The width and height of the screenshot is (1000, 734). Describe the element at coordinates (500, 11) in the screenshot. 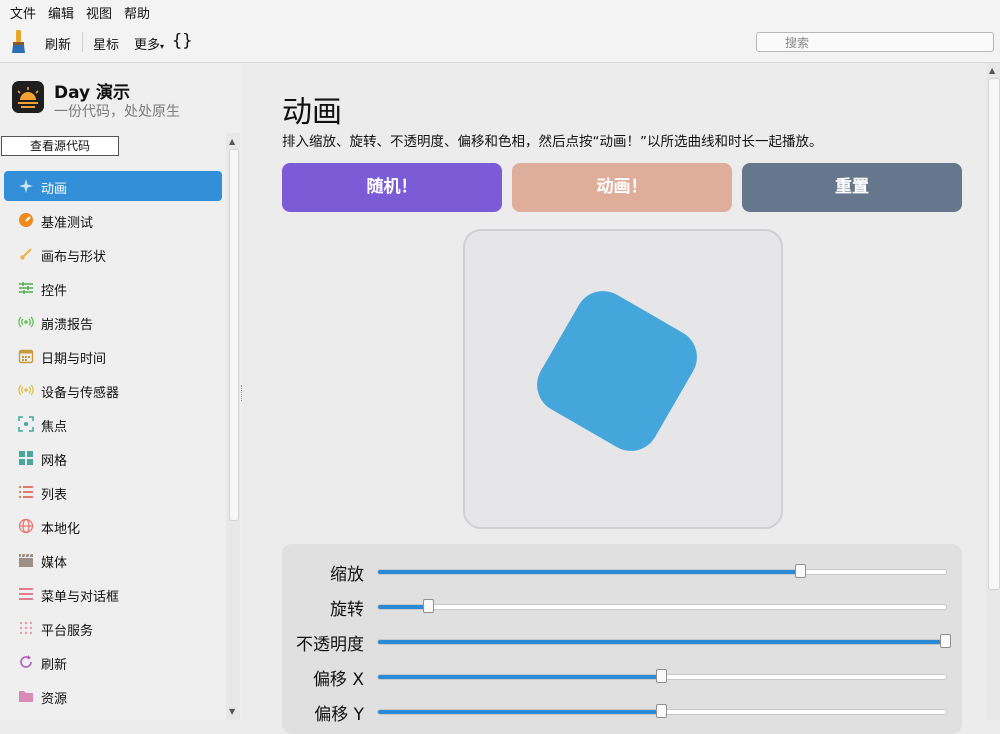

I see `menubar: 文件 编辑 视图 帮助` at that location.